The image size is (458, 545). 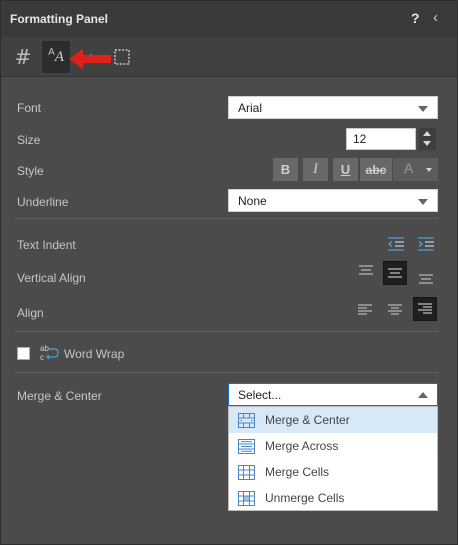 I want to click on align-bottom-button, so click(x=426, y=278).